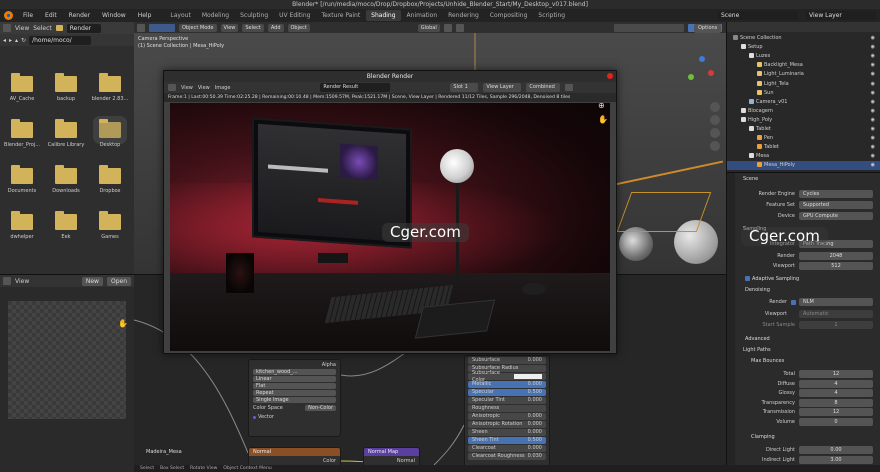 This screenshot has height=472, width=880. I want to click on tab-shading: Shading, so click(383, 15).